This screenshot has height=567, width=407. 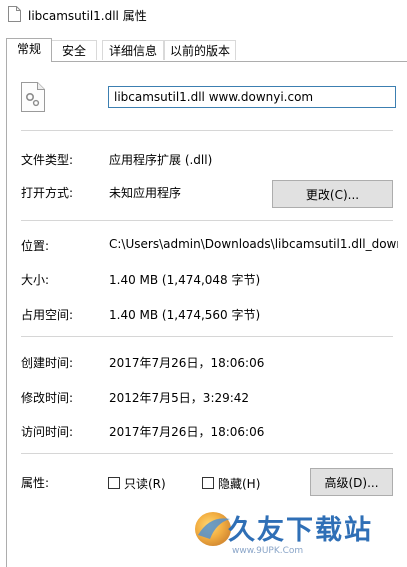 What do you see at coordinates (145, 193) in the screenshot?
I see `open-with-value: 未知应用程序` at bounding box center [145, 193].